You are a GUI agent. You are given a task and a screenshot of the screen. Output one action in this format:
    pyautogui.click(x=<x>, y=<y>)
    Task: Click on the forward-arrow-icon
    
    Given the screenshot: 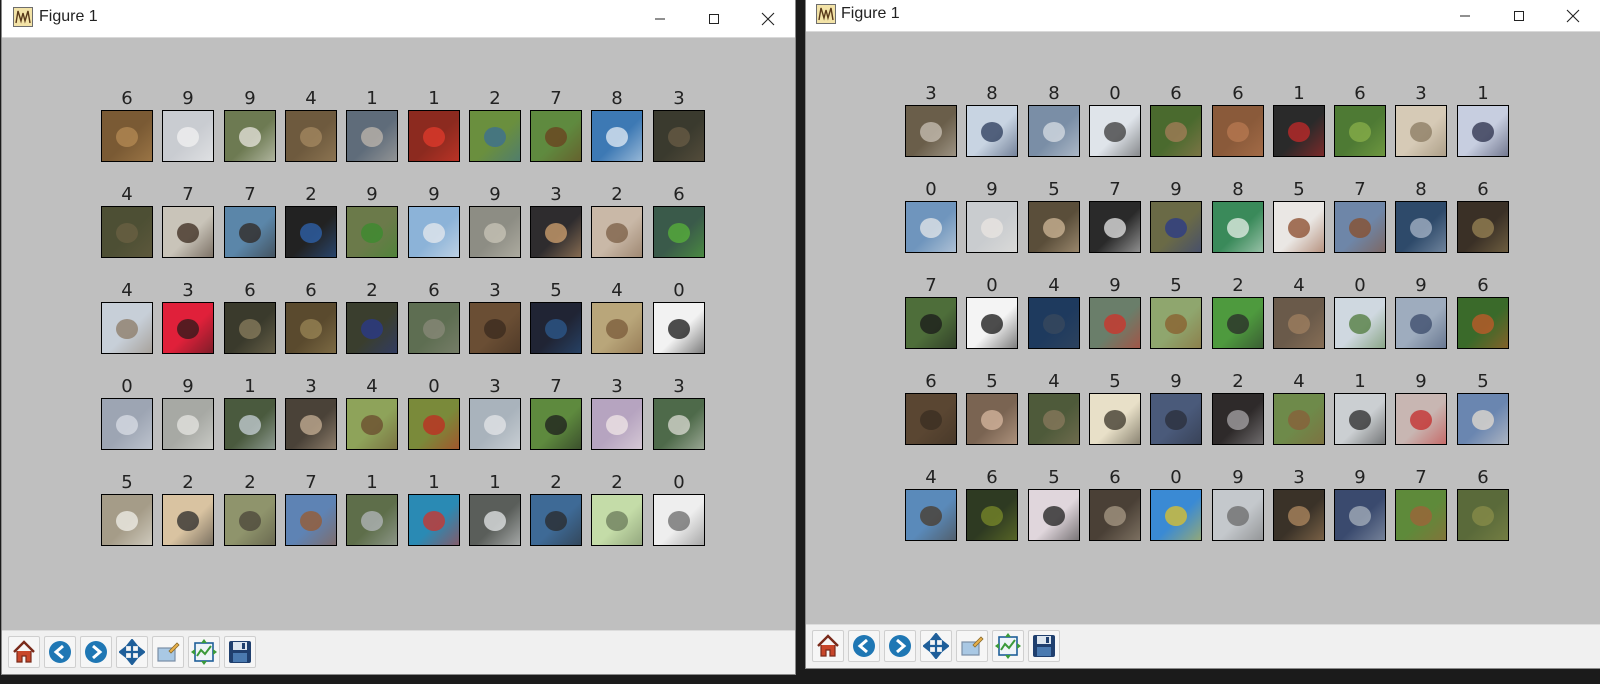 What is the action you would take?
    pyautogui.click(x=96, y=652)
    